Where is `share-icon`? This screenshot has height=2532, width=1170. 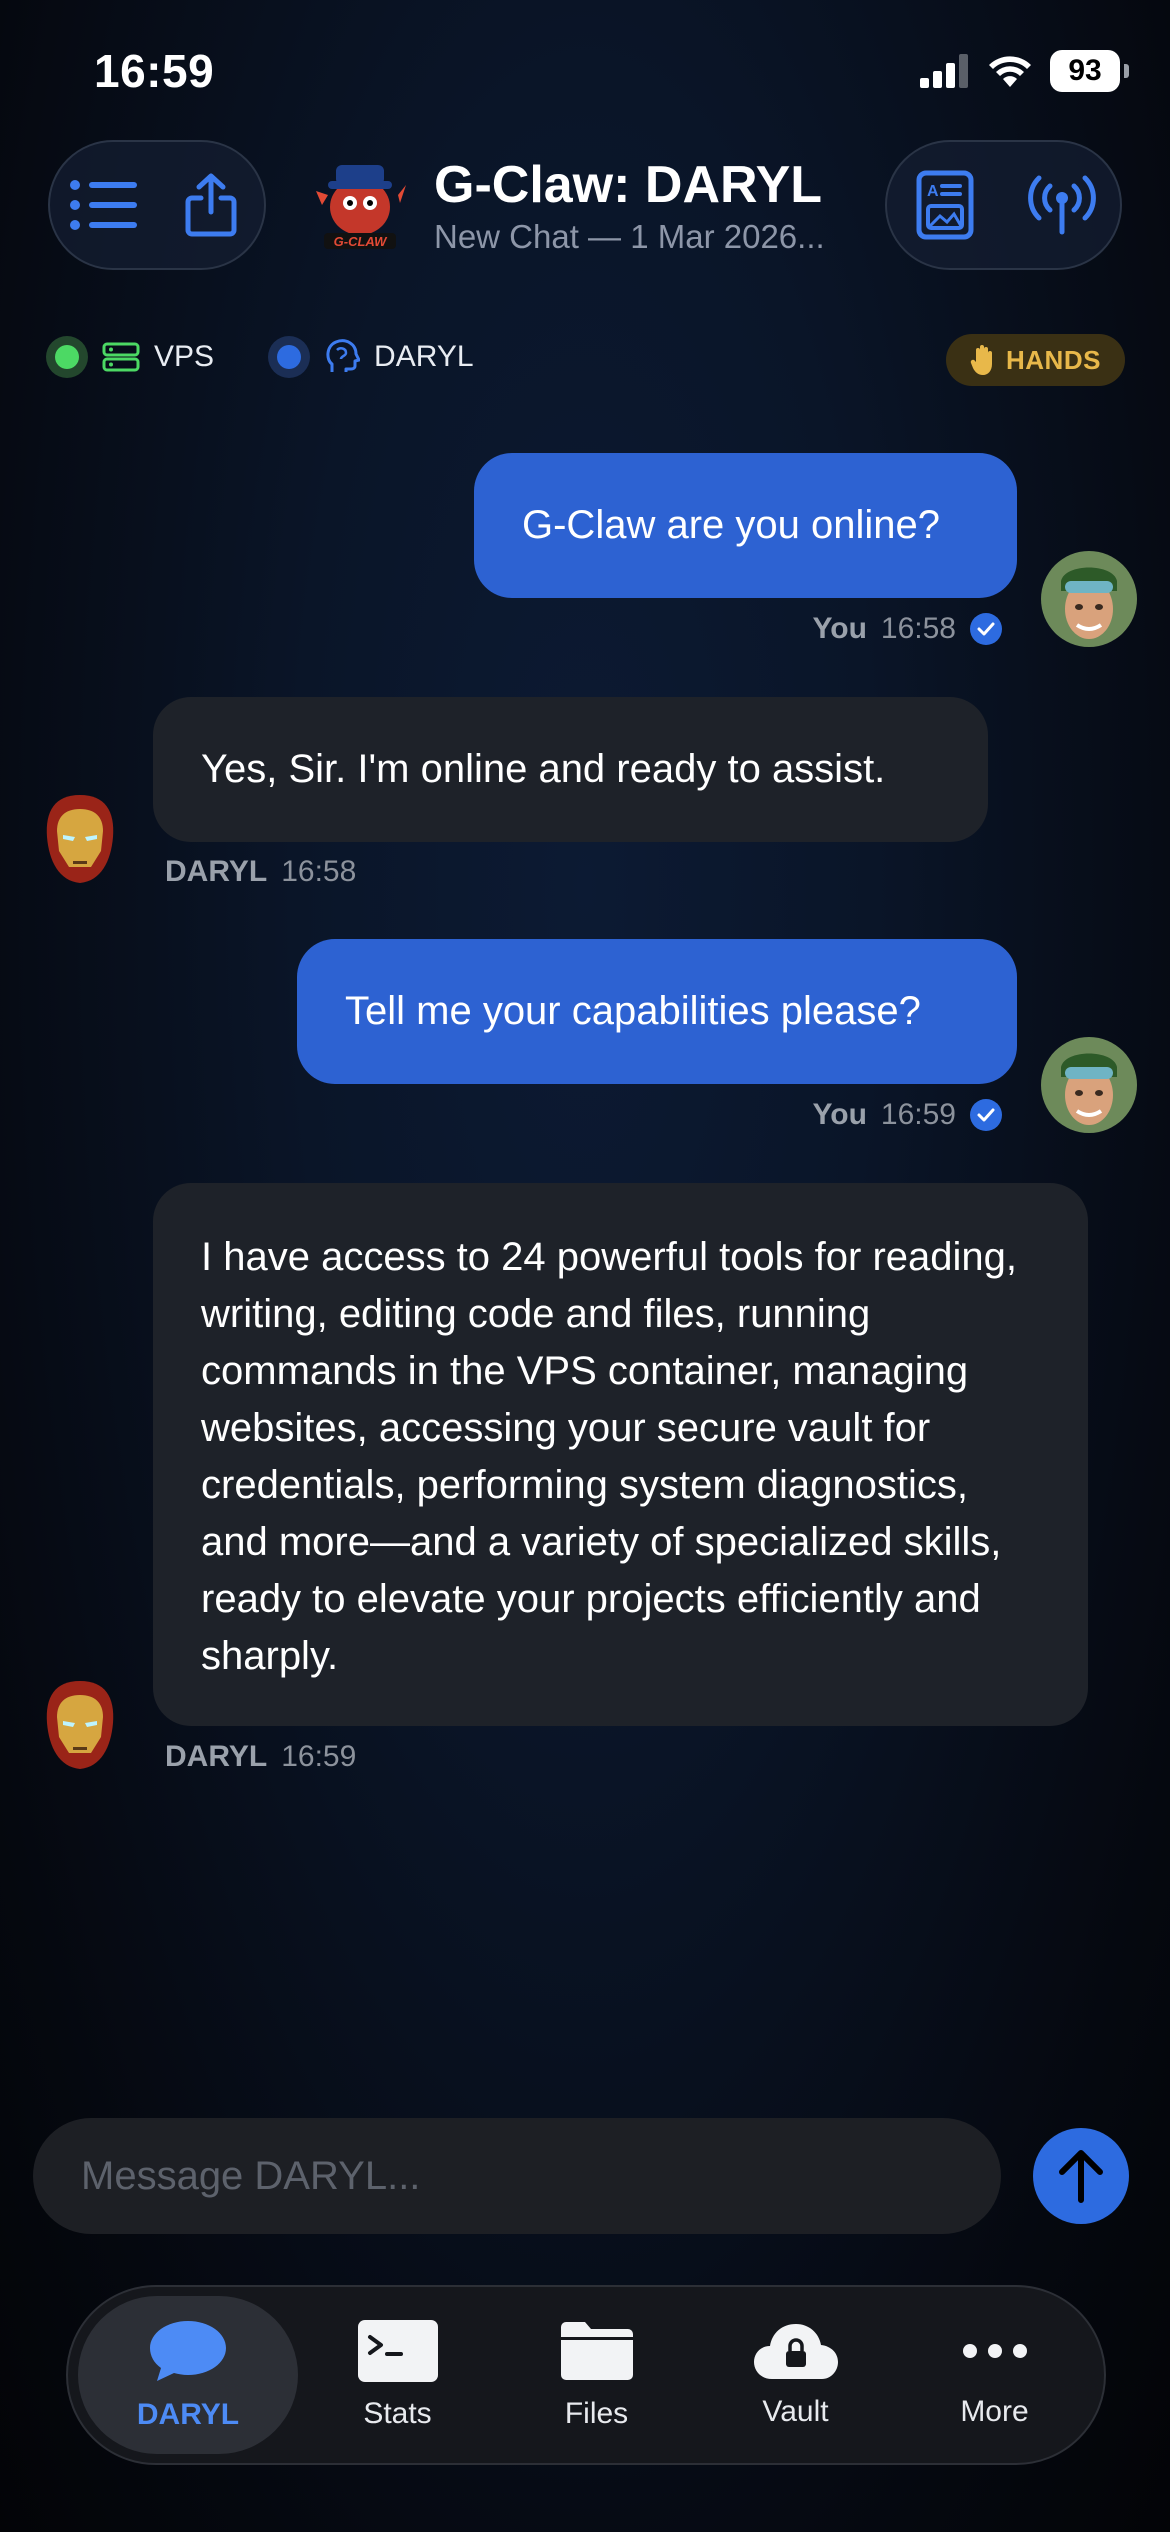
share-icon is located at coordinates (210, 205).